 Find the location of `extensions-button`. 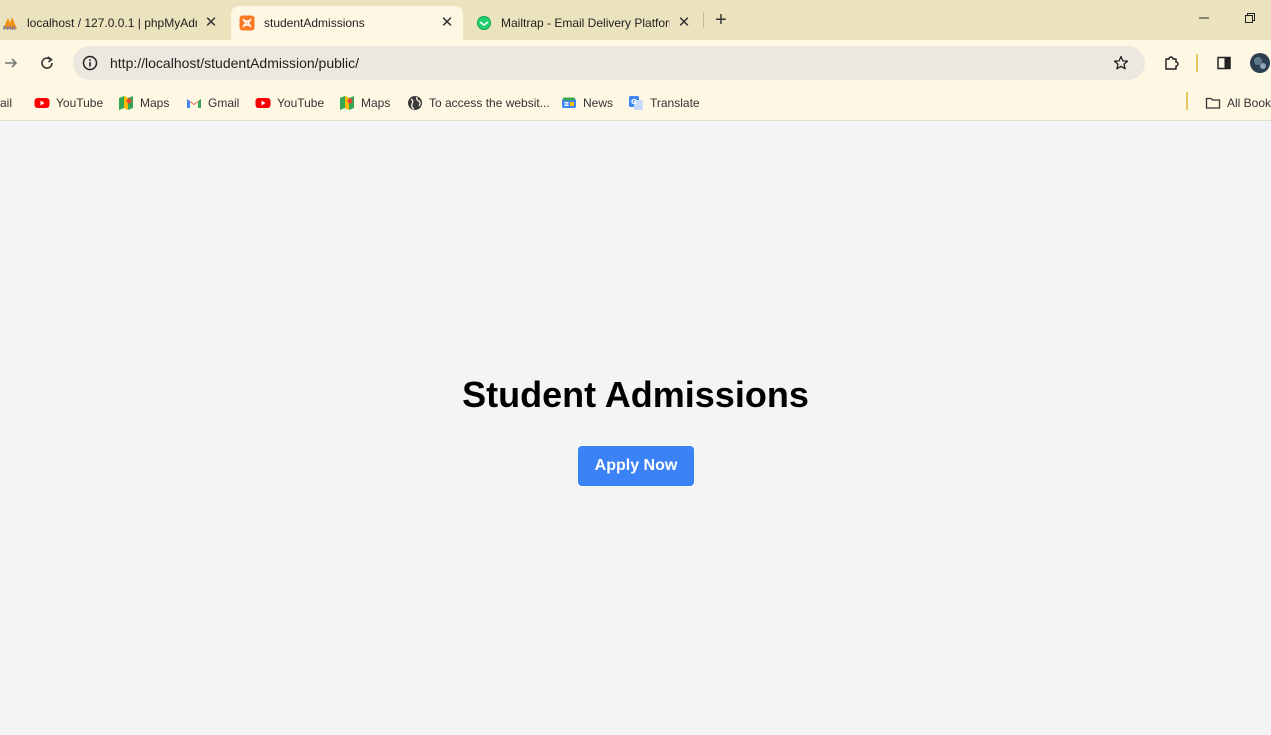

extensions-button is located at coordinates (1172, 63).